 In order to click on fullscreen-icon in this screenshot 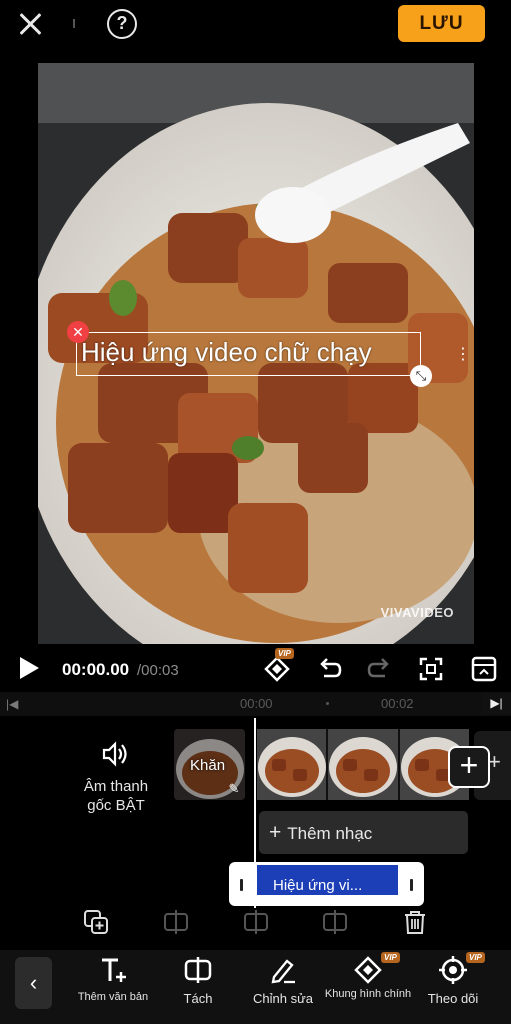, I will do `click(431, 669)`.